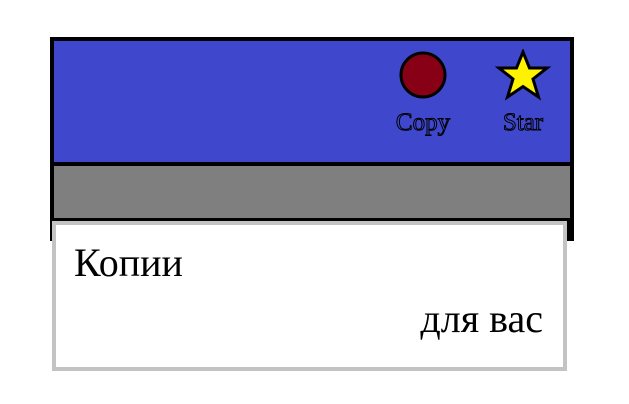  I want to click on gray-band, so click(312, 192).